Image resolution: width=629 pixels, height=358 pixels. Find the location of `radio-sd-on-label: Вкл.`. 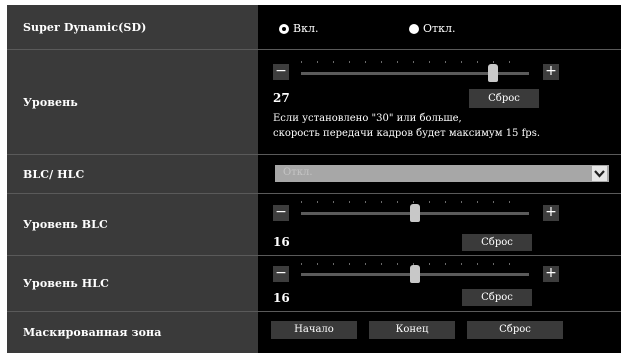

radio-sd-on-label: Вкл. is located at coordinates (306, 28).